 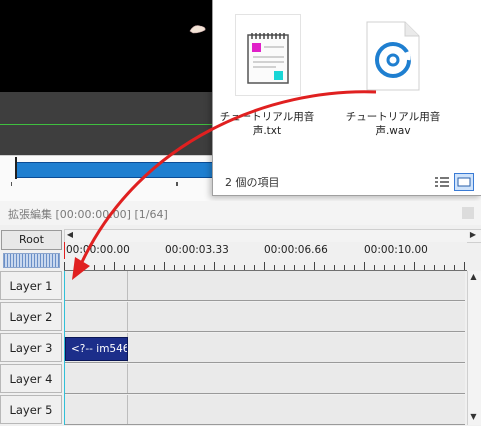 I want to click on details-view-icon, so click(x=442, y=182).